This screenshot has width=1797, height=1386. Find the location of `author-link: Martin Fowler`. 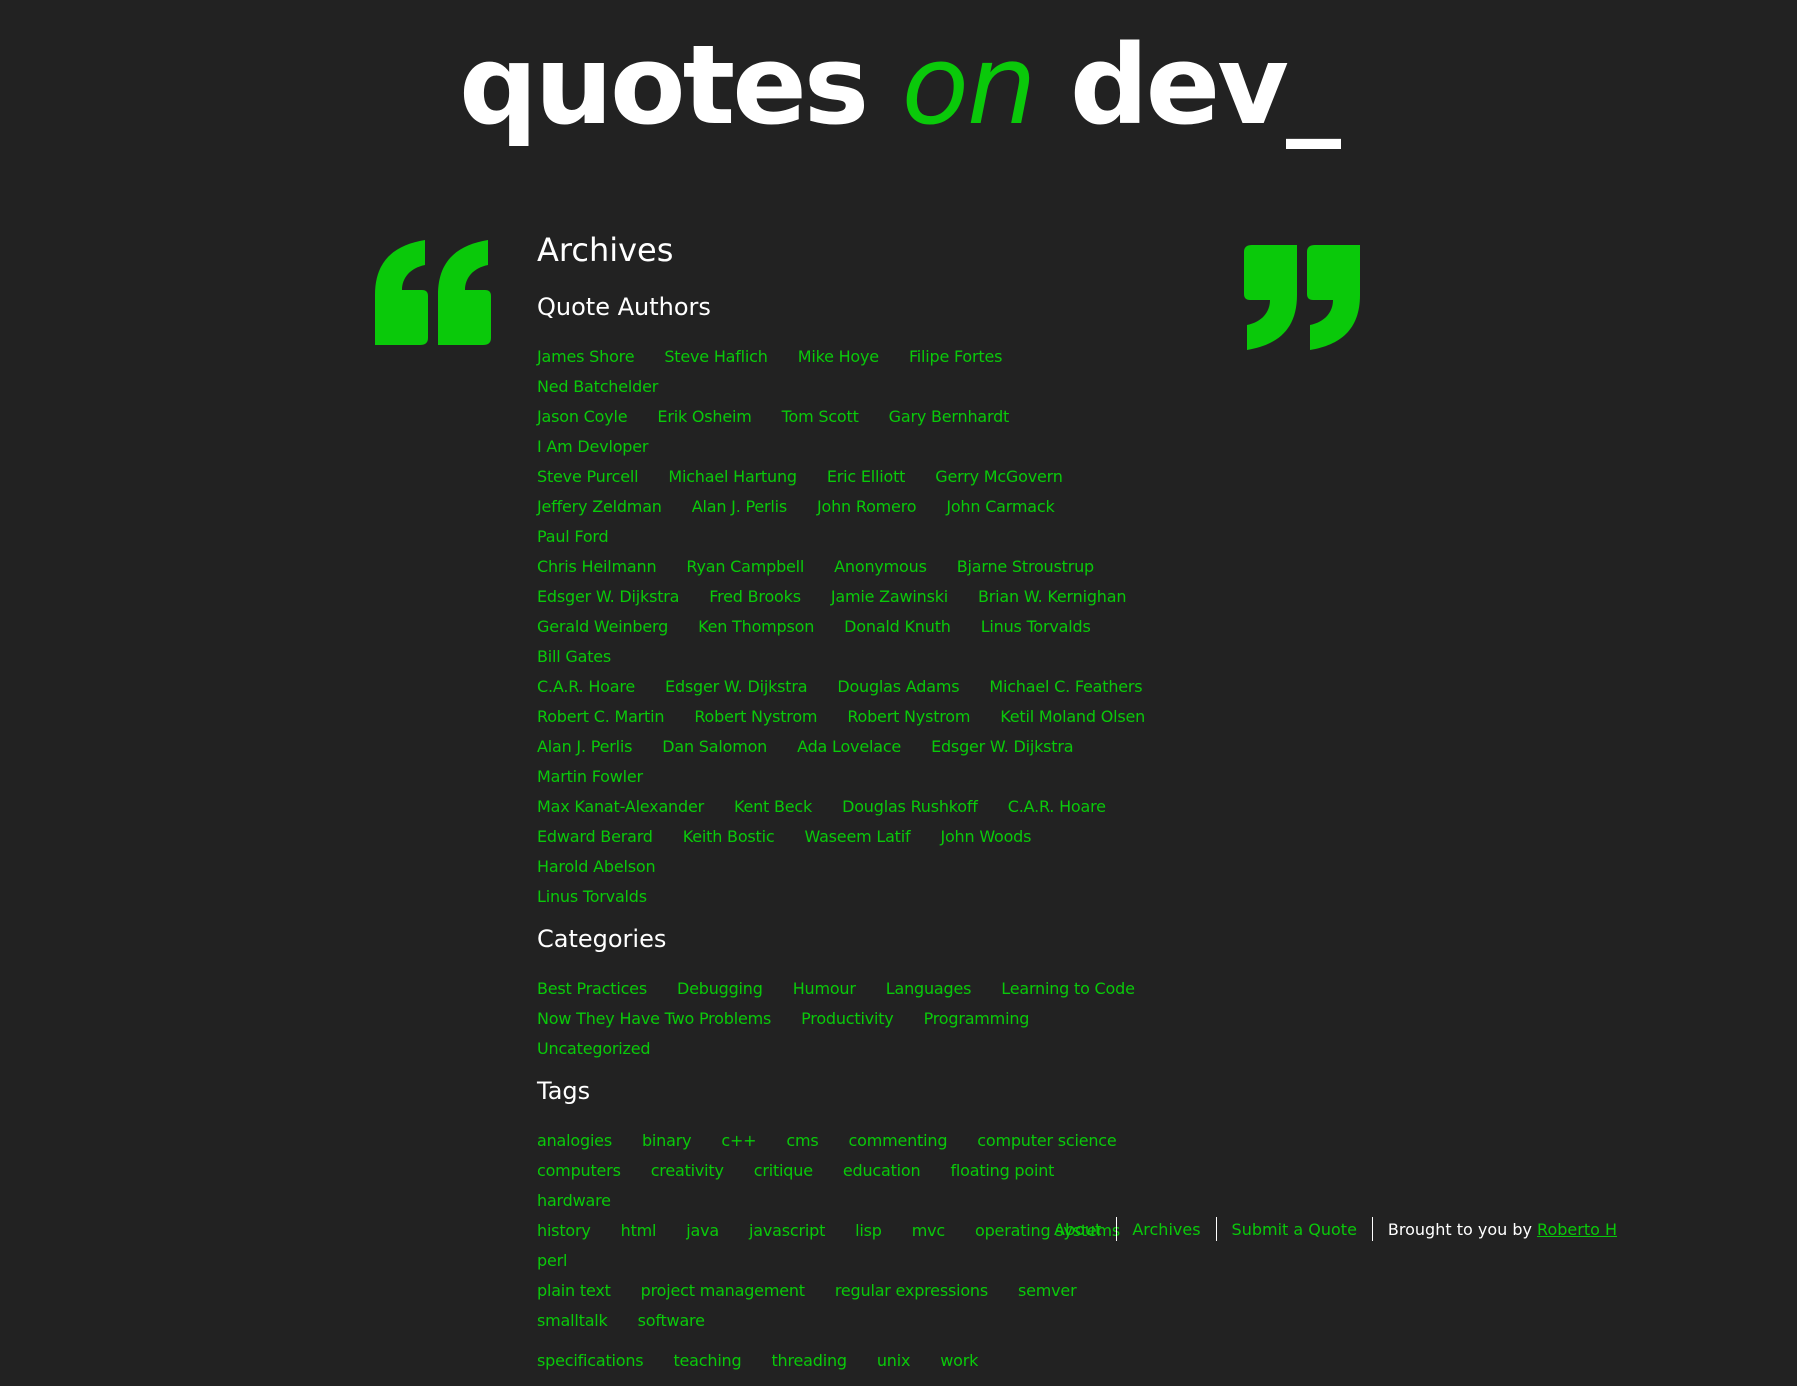

author-link: Martin Fowler is located at coordinates (590, 776).